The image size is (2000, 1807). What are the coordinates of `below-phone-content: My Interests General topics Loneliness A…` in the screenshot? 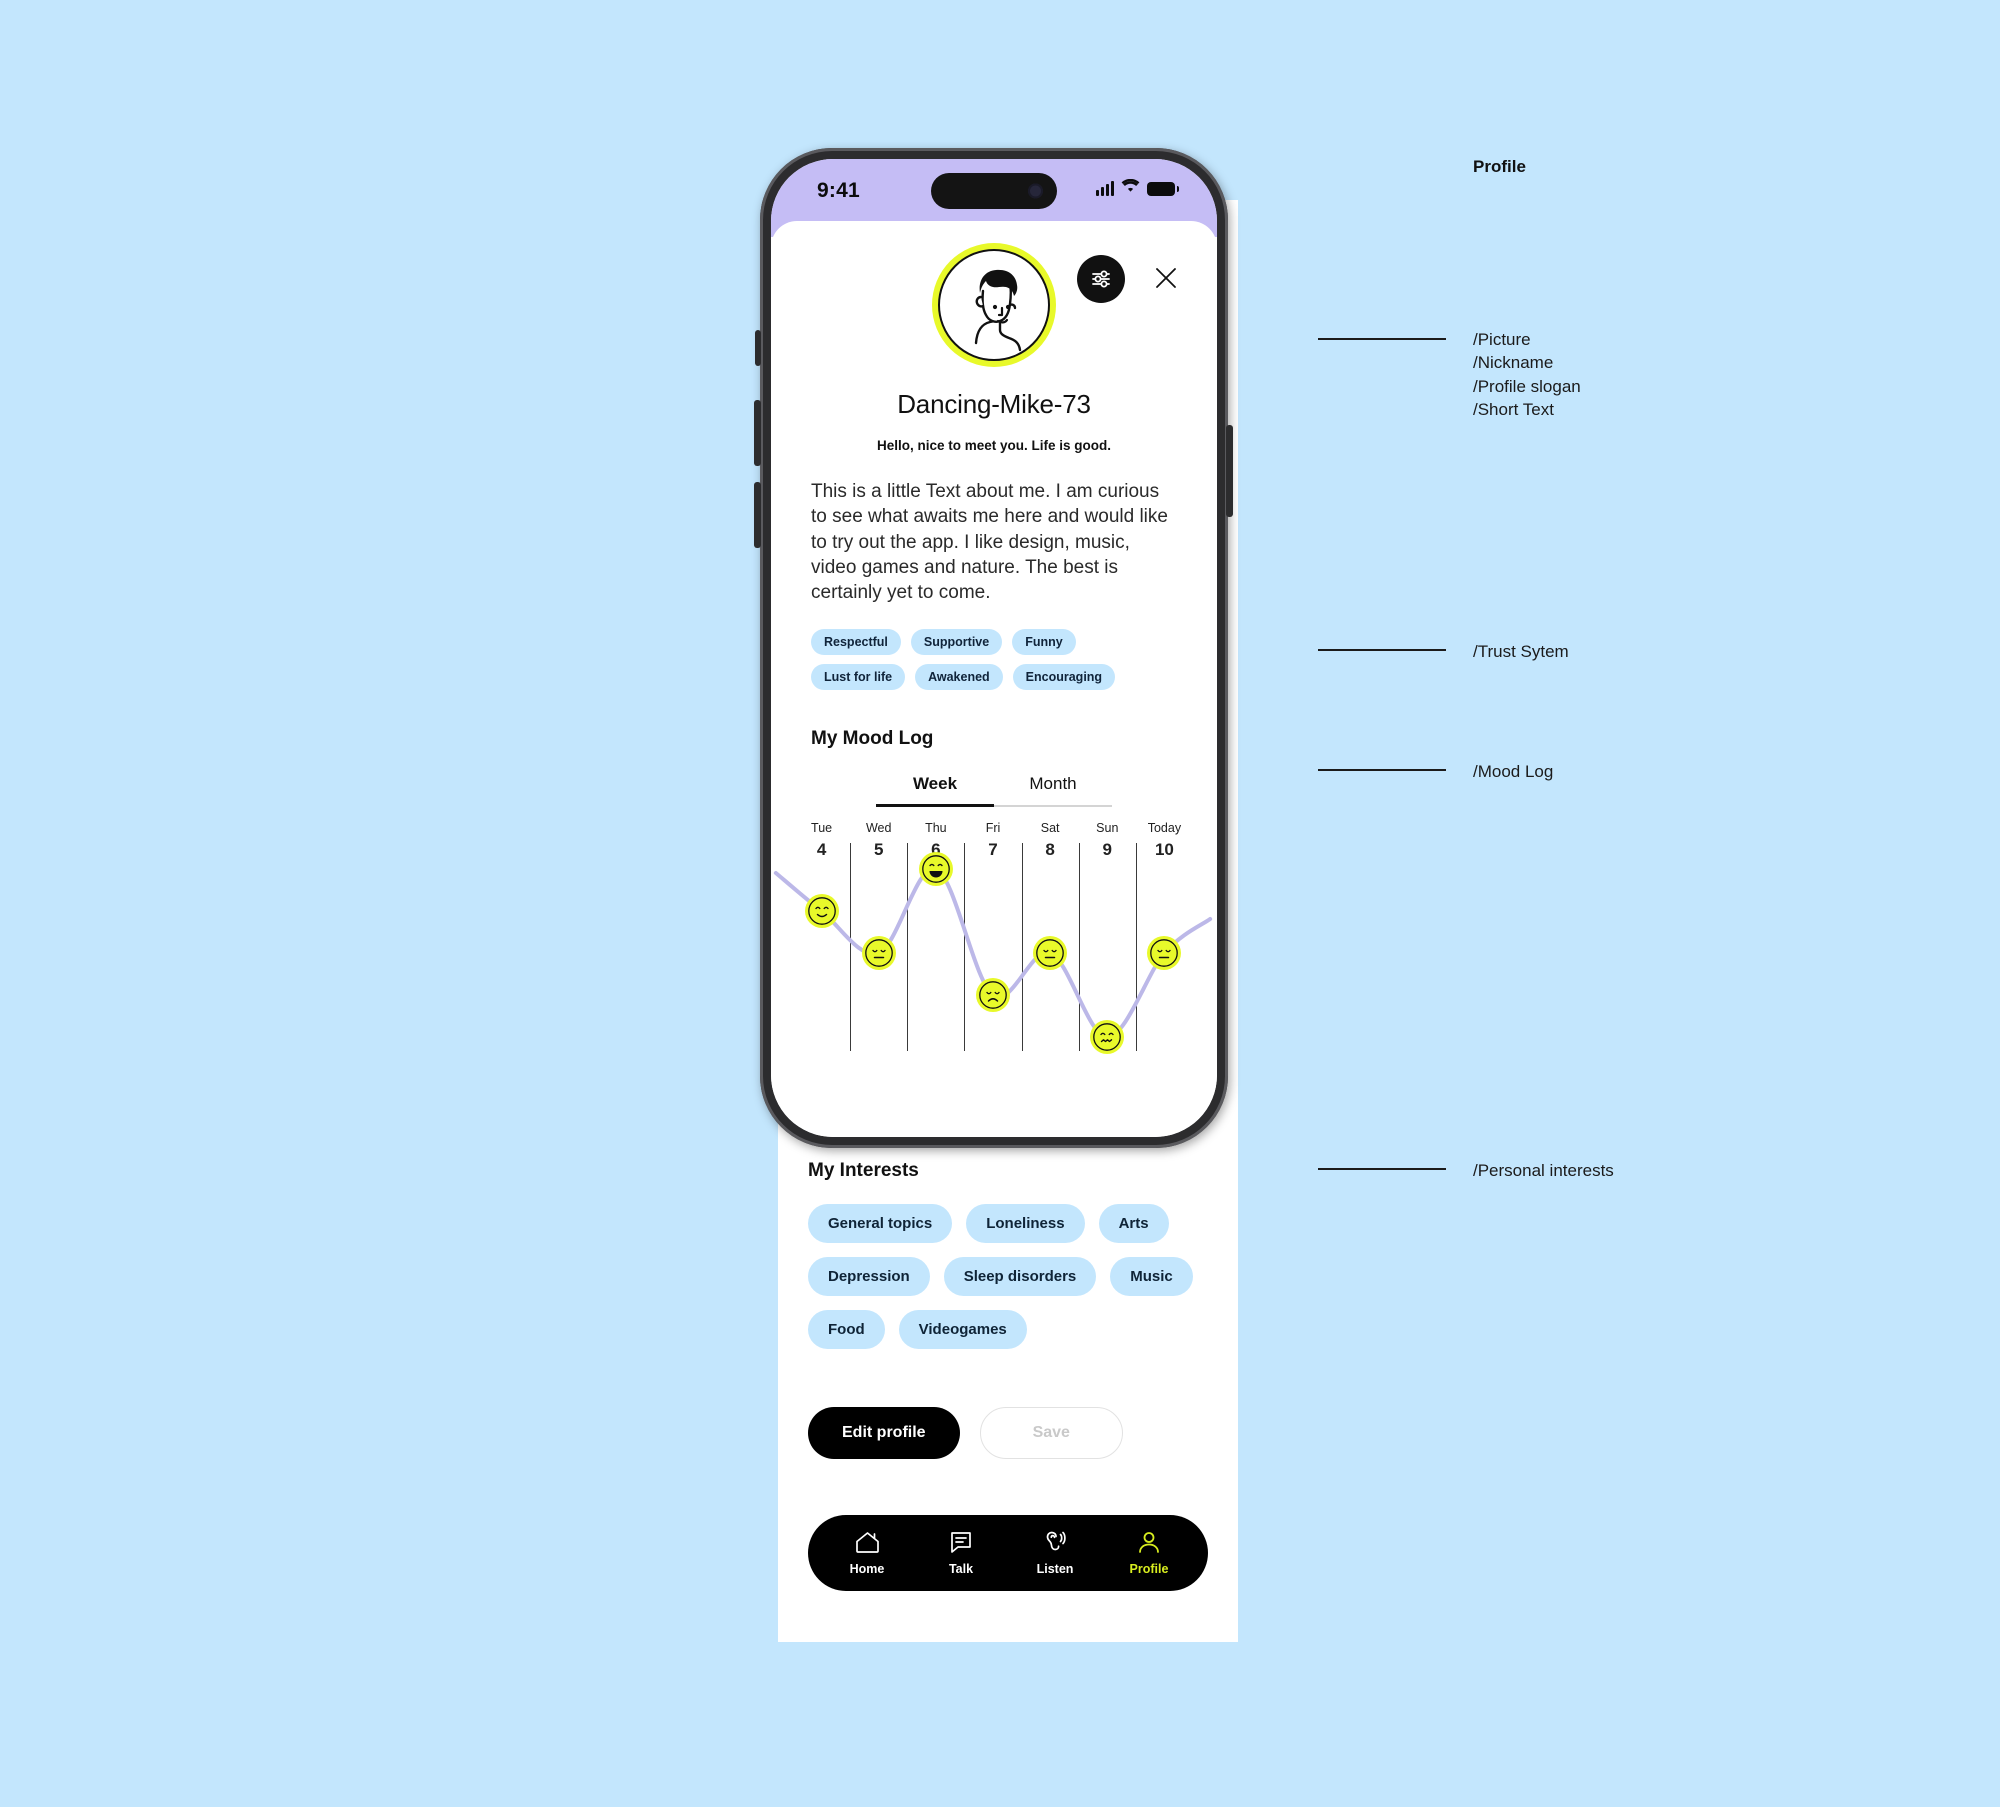 It's located at (1008, 1375).